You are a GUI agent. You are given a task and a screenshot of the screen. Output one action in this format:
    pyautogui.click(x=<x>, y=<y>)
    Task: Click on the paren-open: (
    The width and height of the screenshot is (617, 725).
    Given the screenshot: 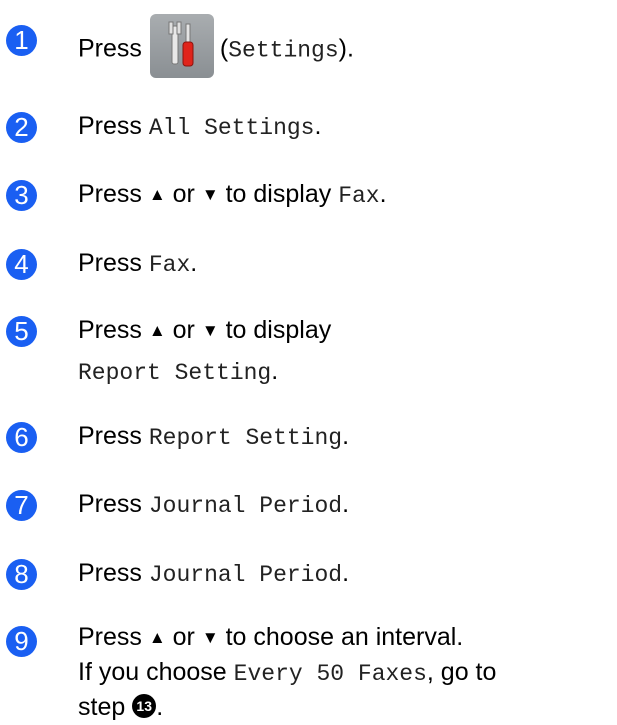 What is the action you would take?
    pyautogui.click(x=224, y=48)
    